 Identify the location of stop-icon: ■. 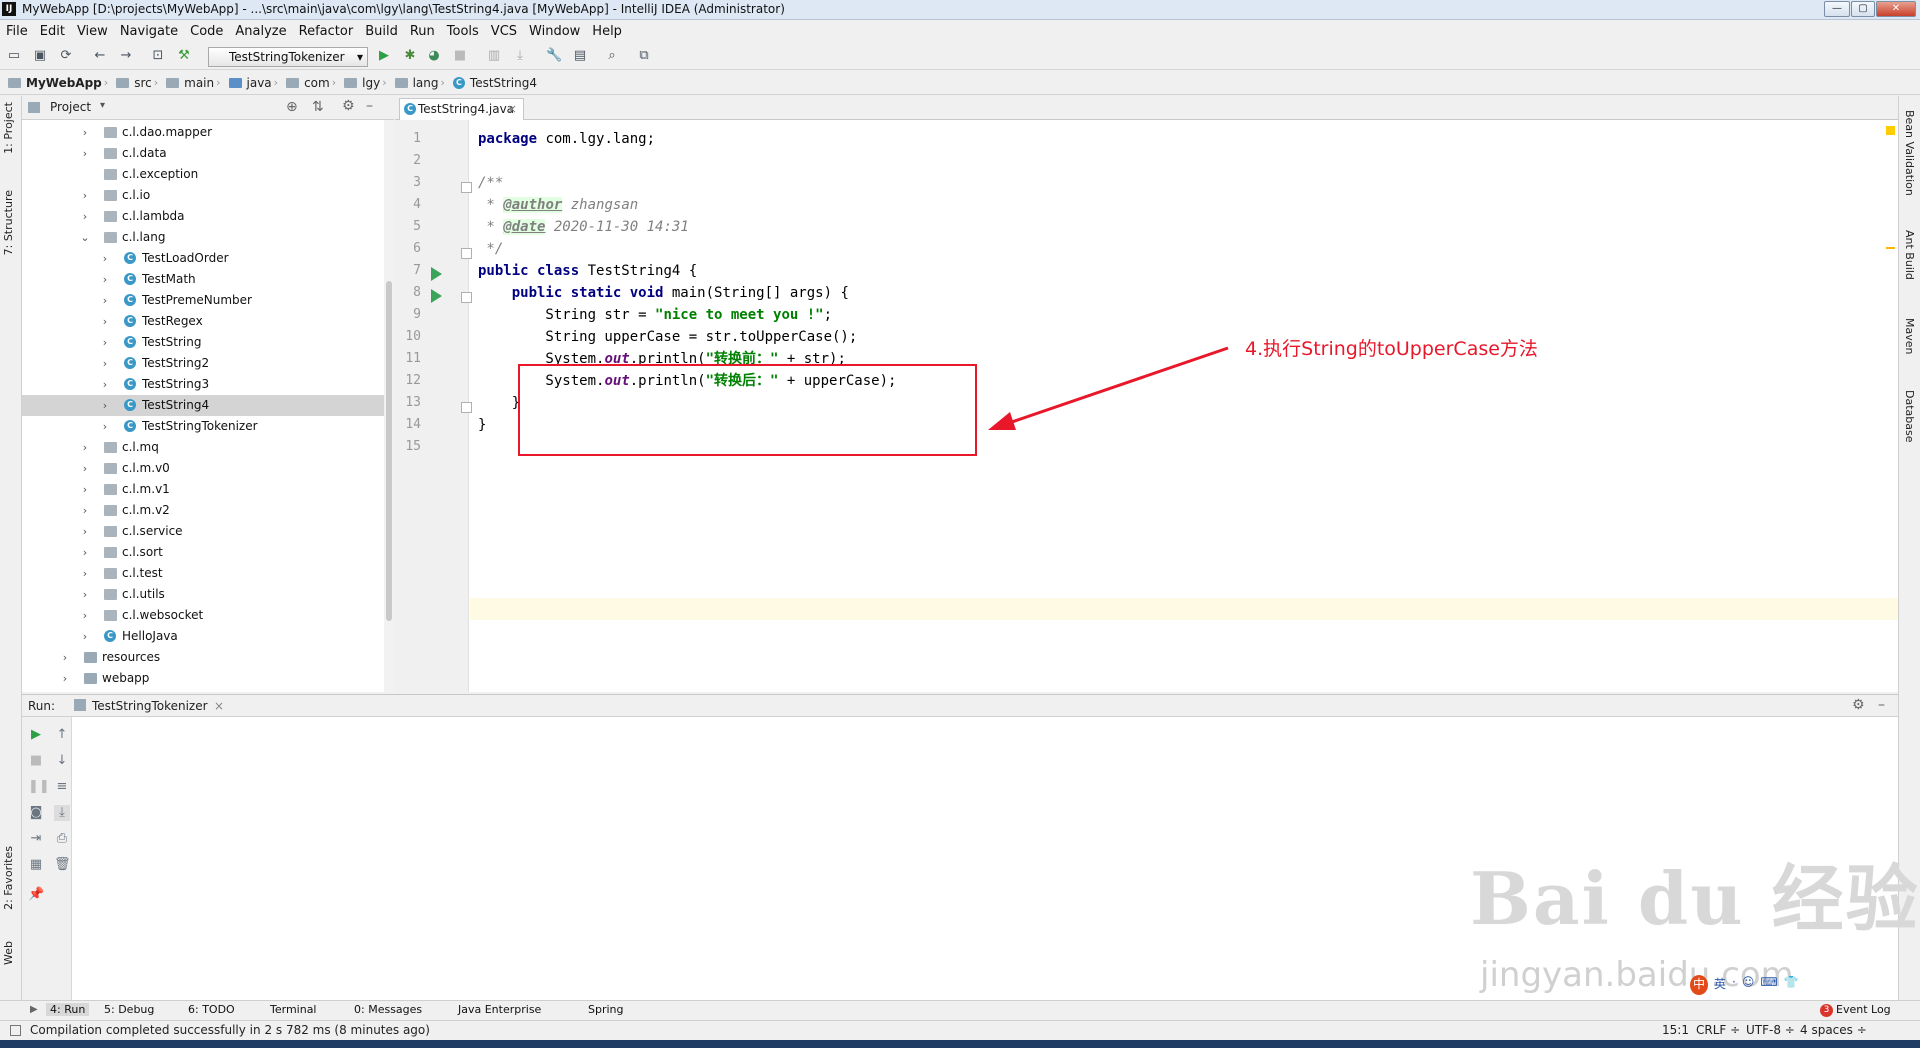
(36, 761).